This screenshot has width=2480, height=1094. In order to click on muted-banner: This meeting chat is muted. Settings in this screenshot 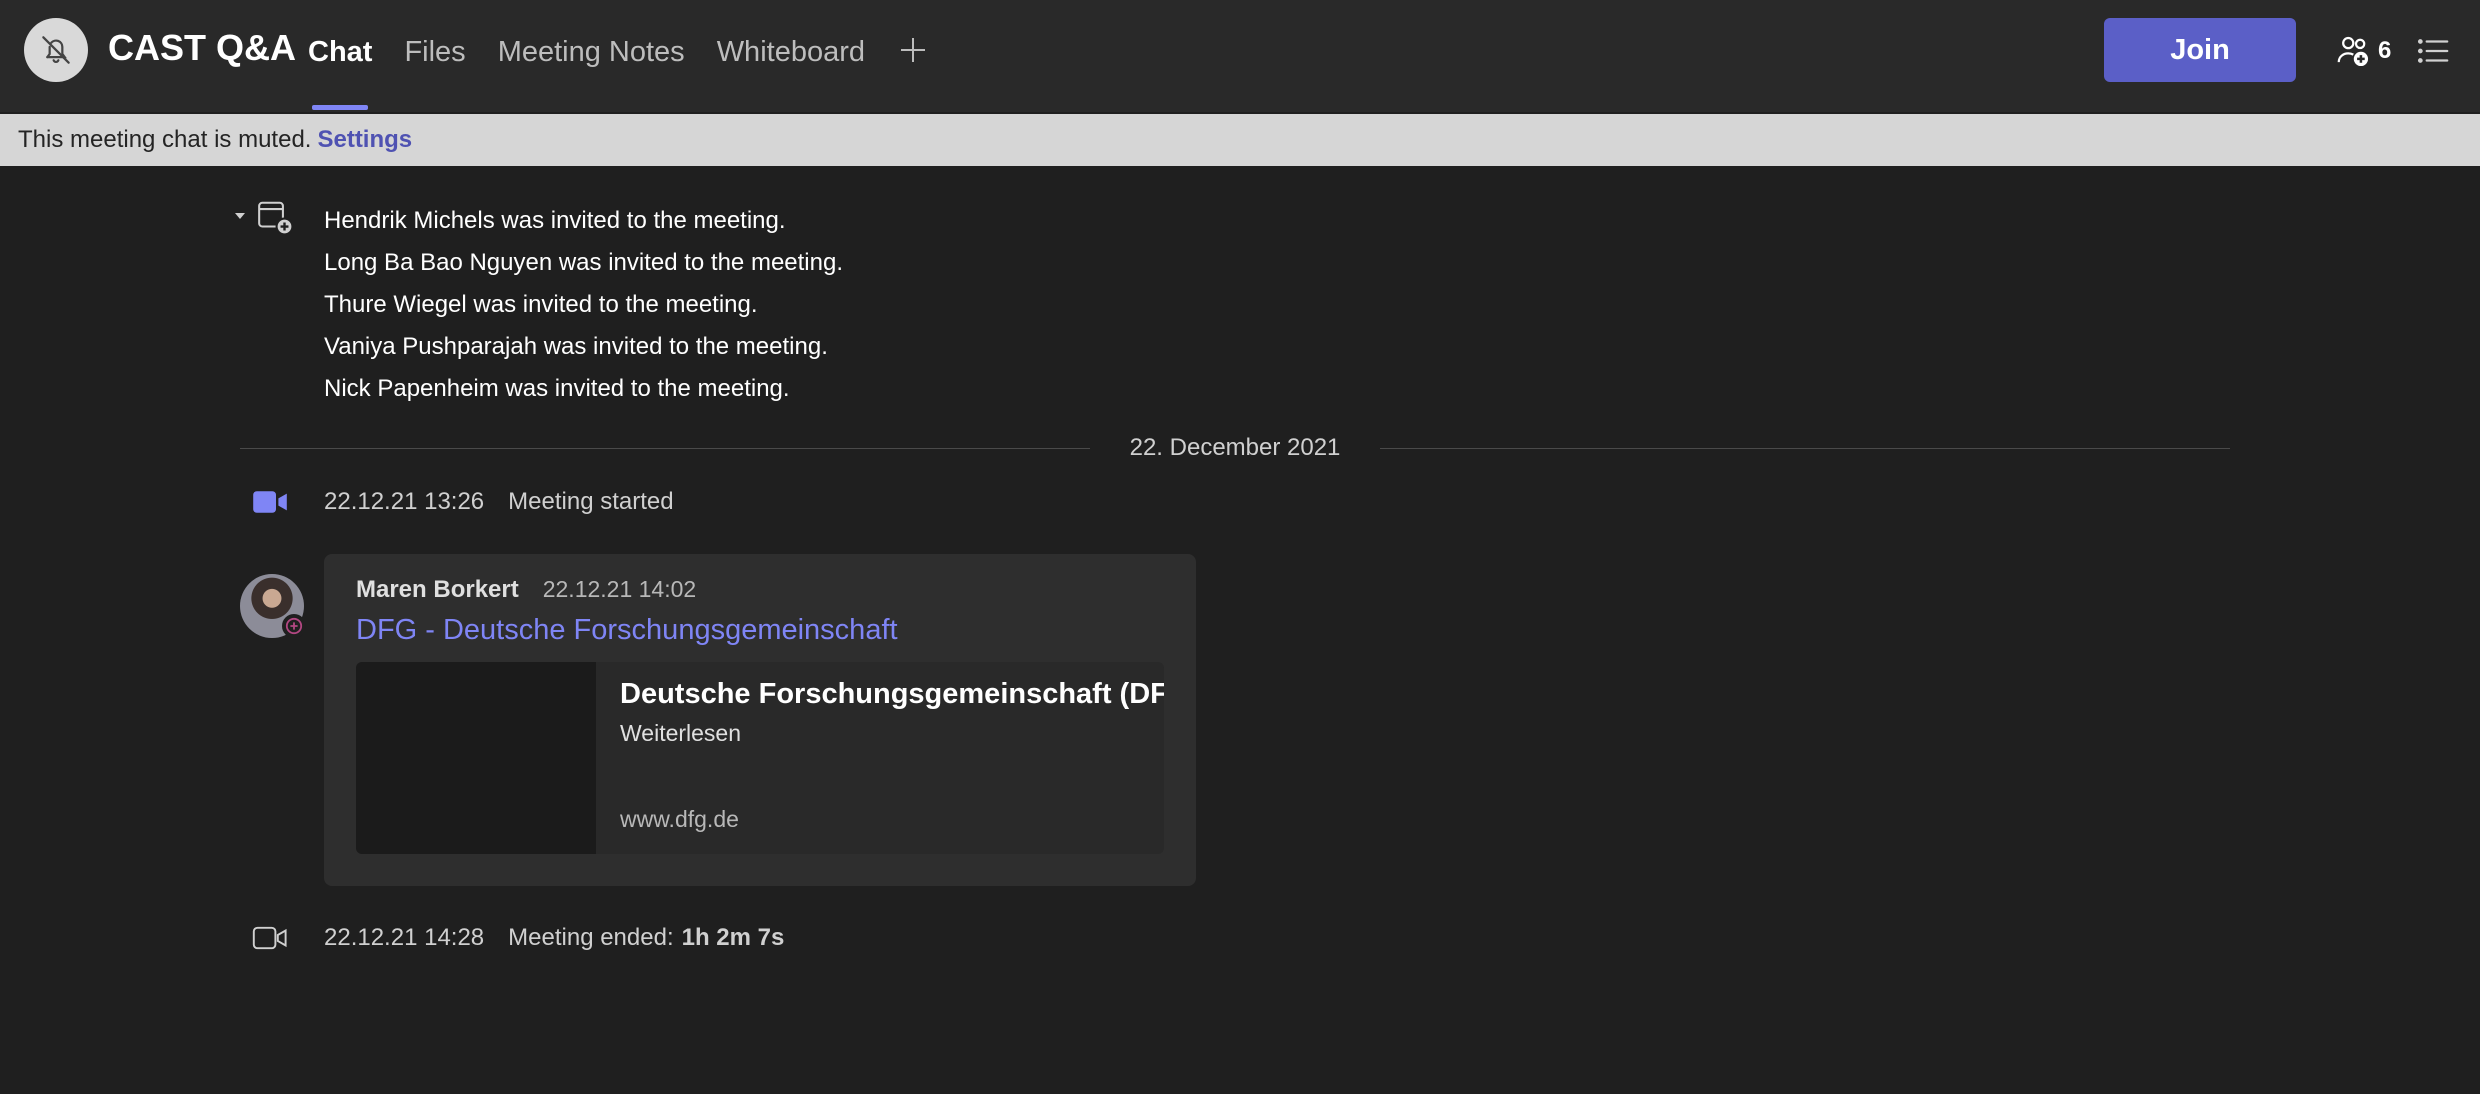, I will do `click(1240, 140)`.